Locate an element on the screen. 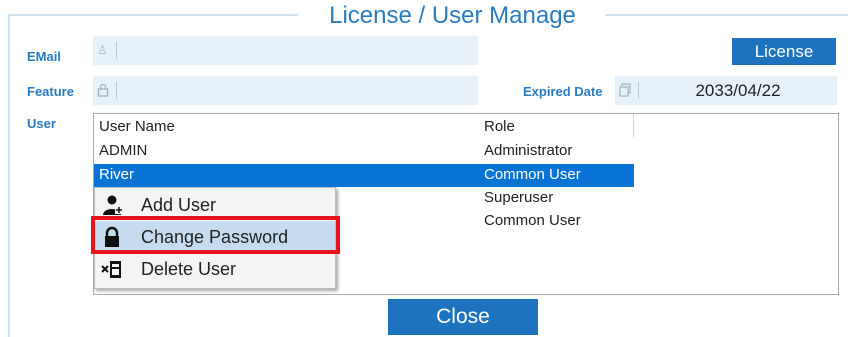  menu-item-delete-user: Delete User is located at coordinates (215, 269).